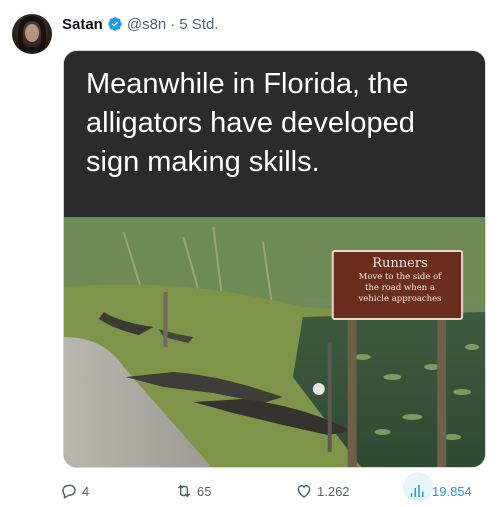 The height and width of the screenshot is (507, 499). Describe the element at coordinates (193, 491) in the screenshot. I see `repost-button: 65` at that location.